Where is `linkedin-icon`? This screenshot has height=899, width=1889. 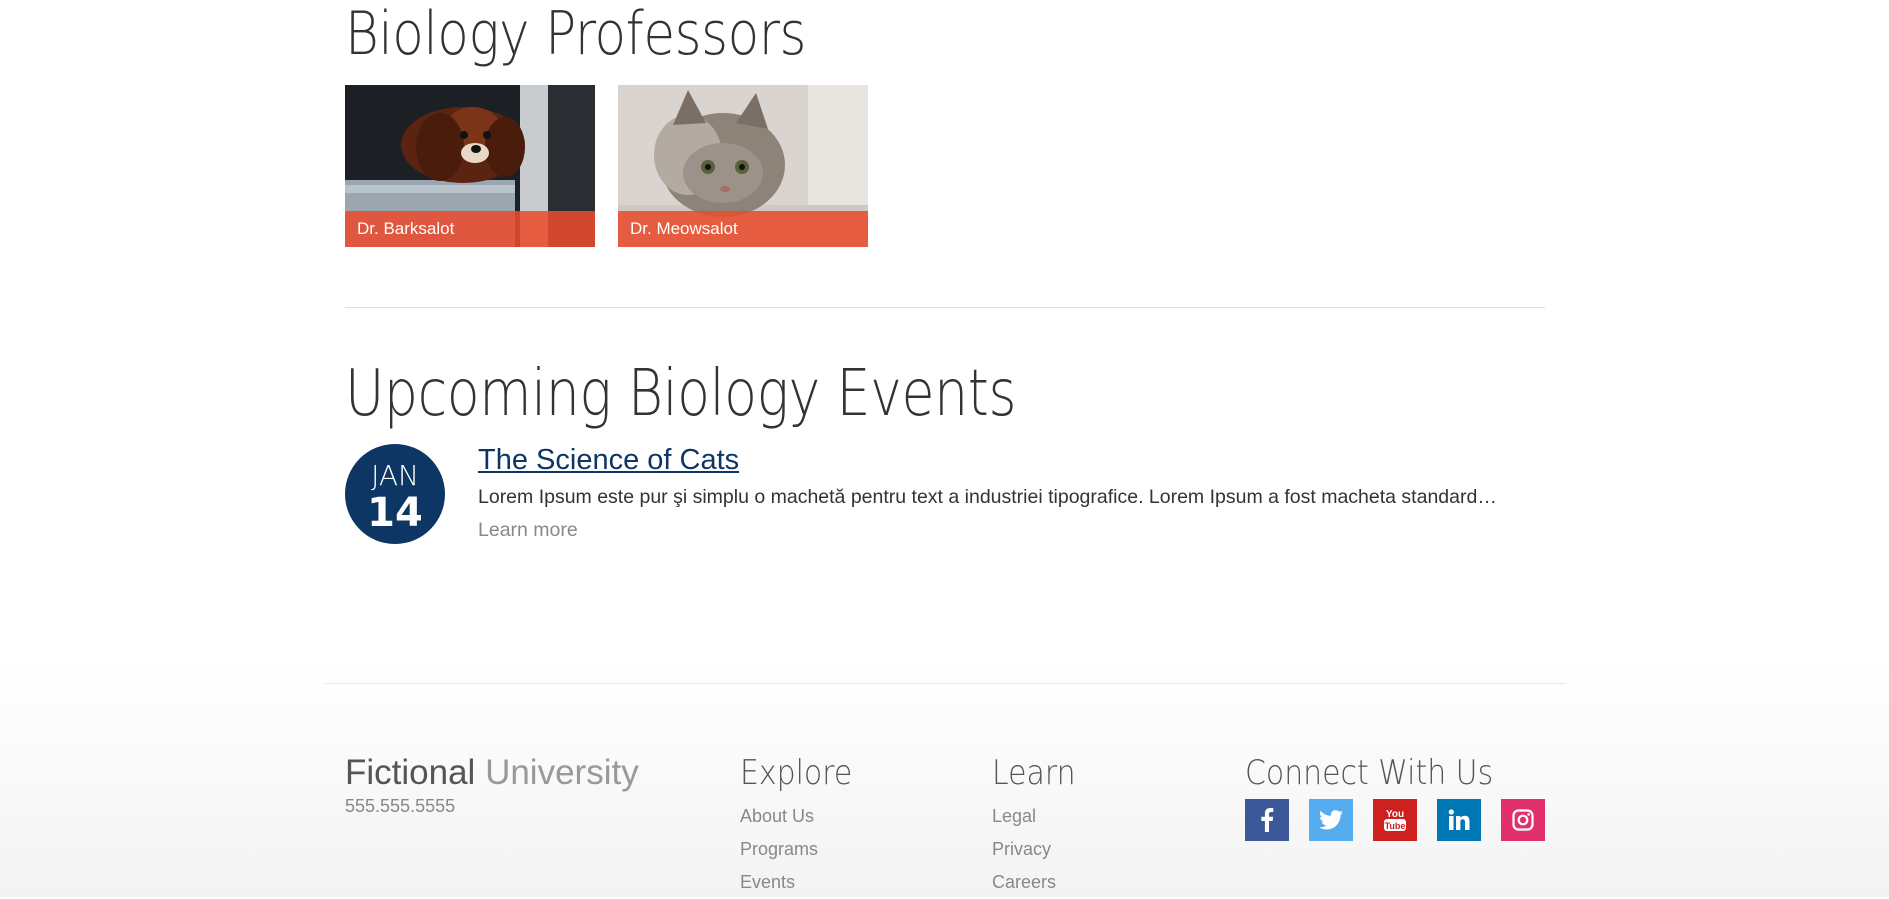
linkedin-icon is located at coordinates (1459, 820).